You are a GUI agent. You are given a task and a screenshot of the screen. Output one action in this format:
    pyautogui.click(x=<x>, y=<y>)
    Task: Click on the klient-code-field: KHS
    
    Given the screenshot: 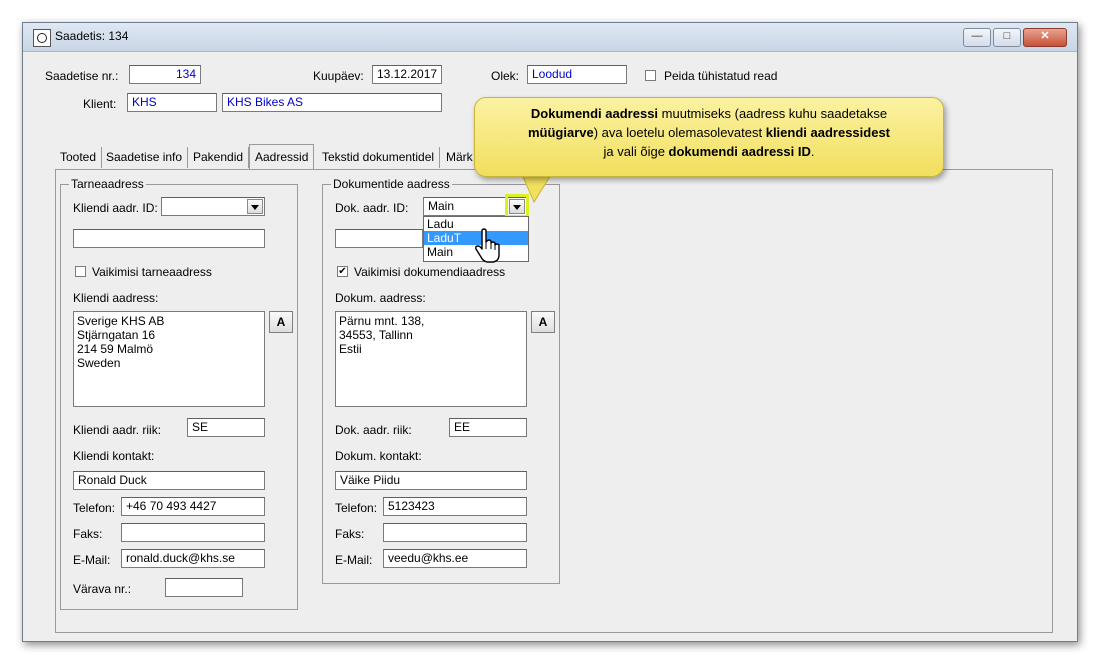 What is the action you would take?
    pyautogui.click(x=172, y=102)
    